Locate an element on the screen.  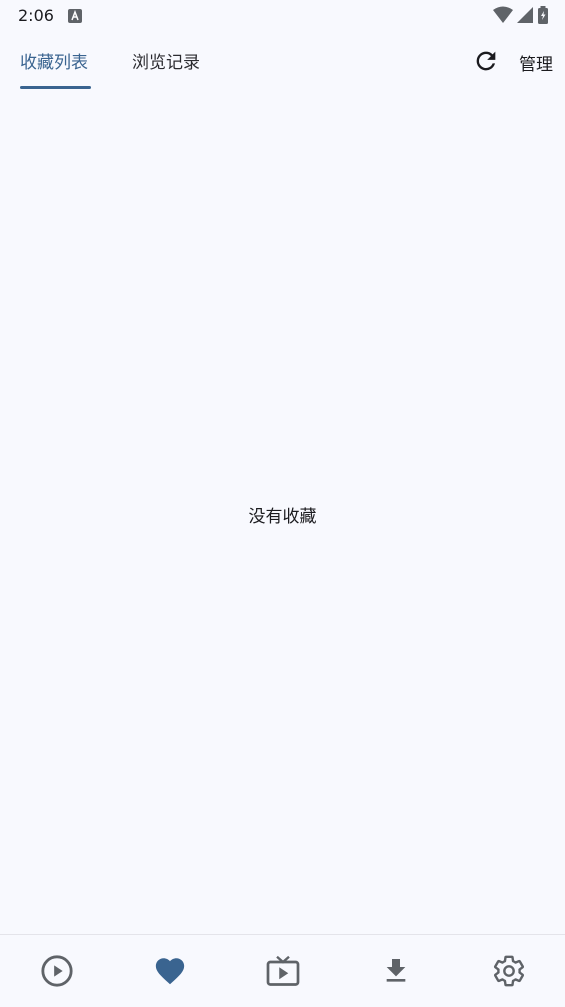
nav-item-live-tv is located at coordinates (282, 971).